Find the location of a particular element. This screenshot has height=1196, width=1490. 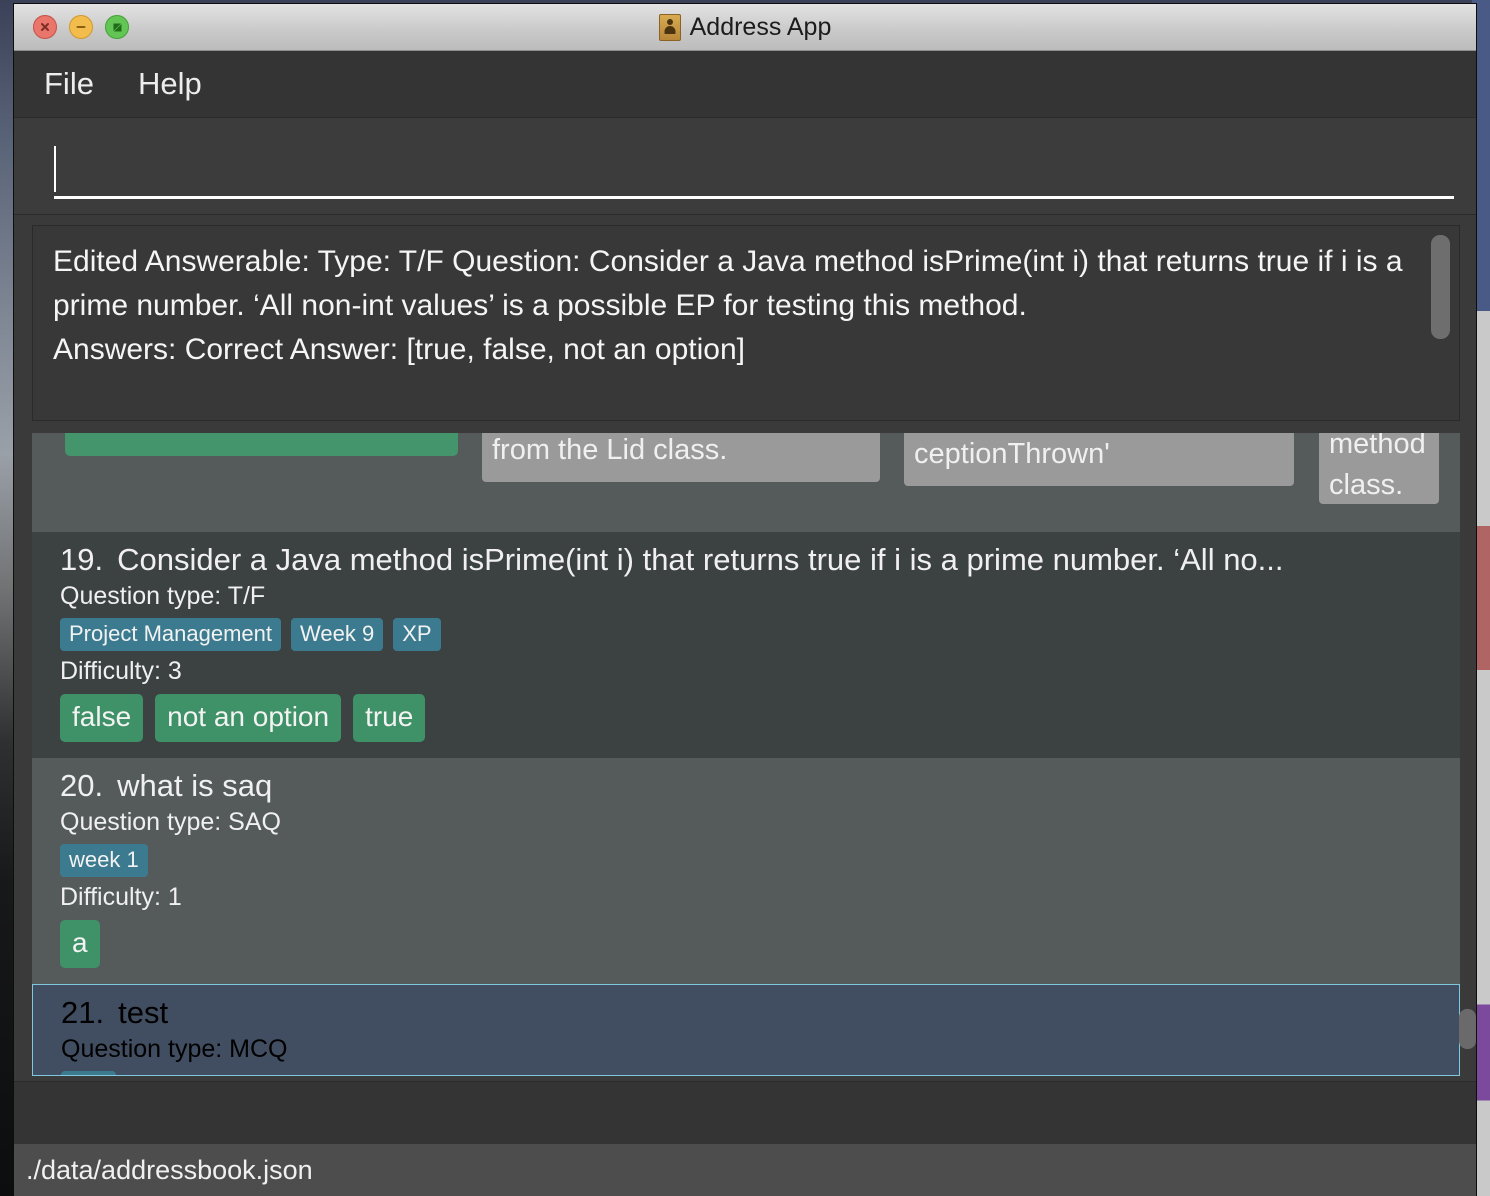

answer-chip: a is located at coordinates (80, 944).